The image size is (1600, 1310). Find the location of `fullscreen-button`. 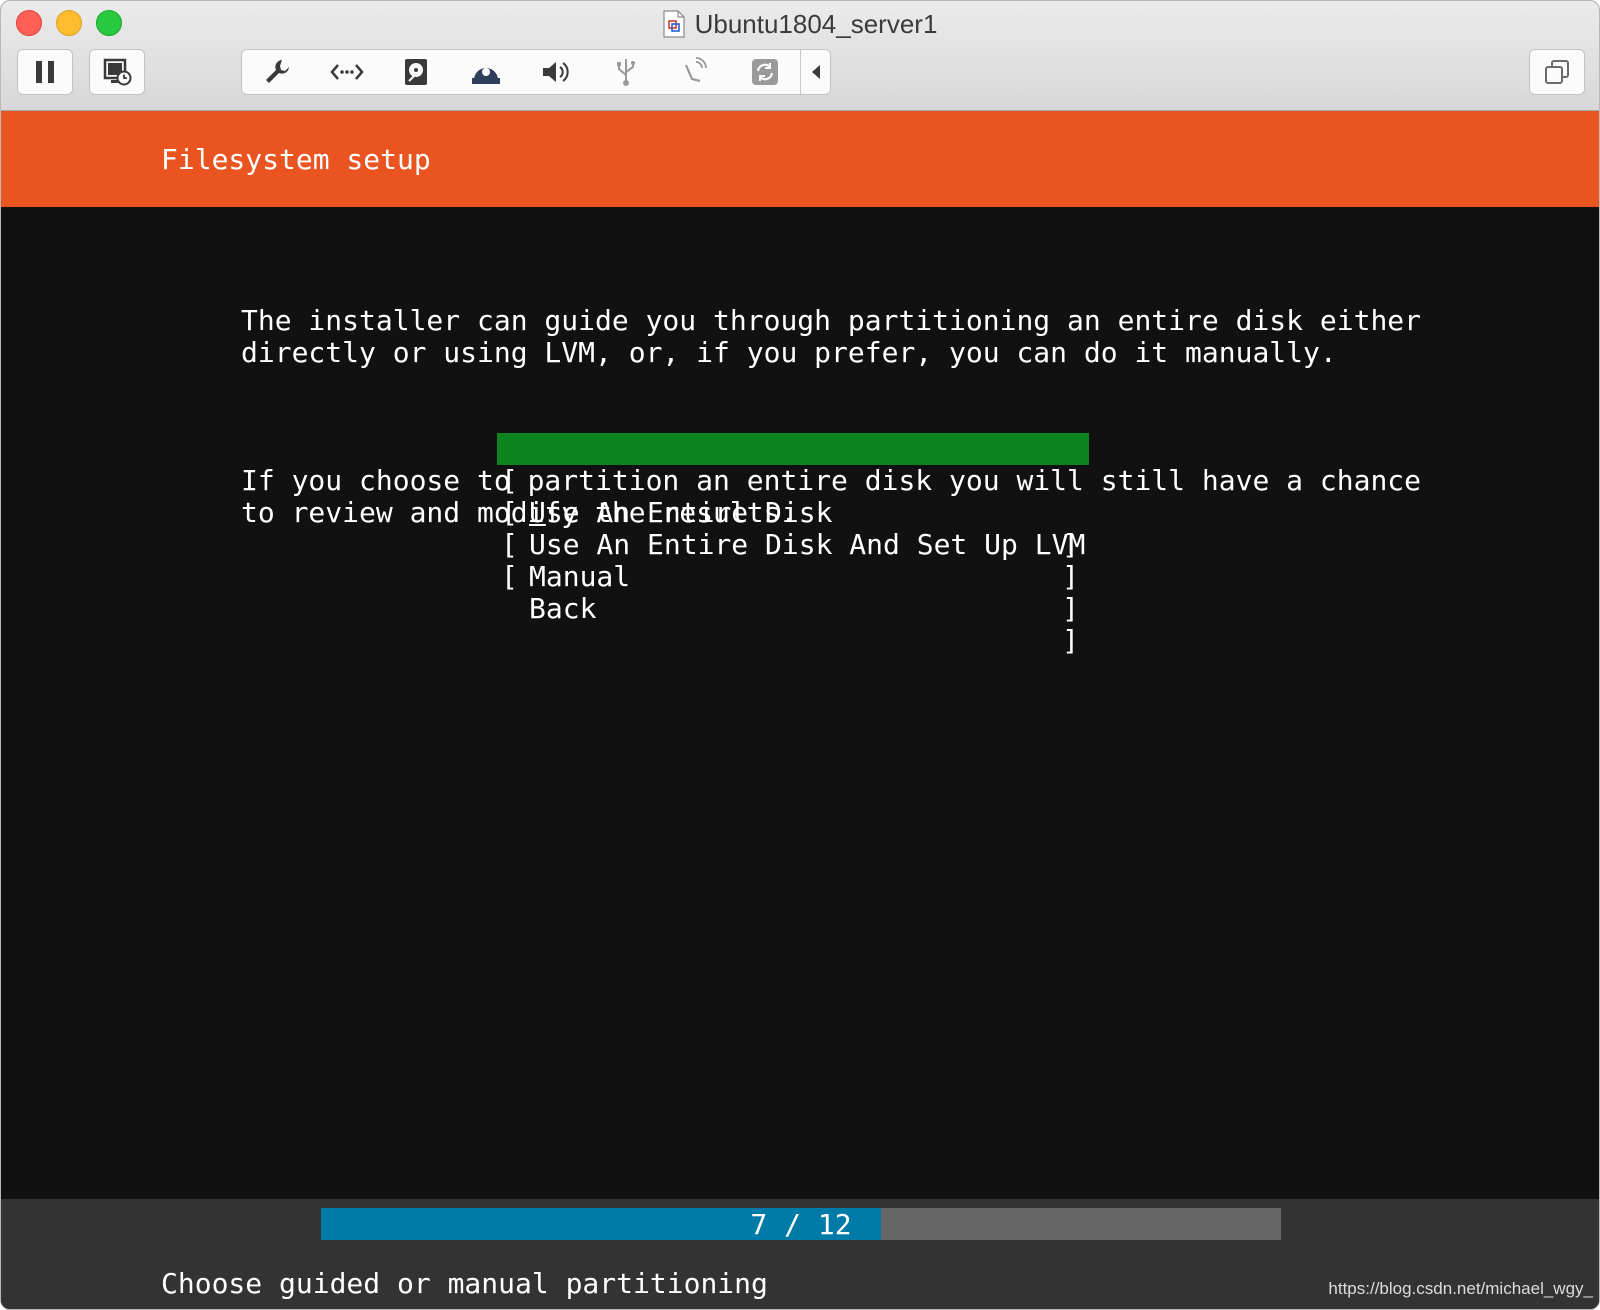

fullscreen-button is located at coordinates (1557, 72).